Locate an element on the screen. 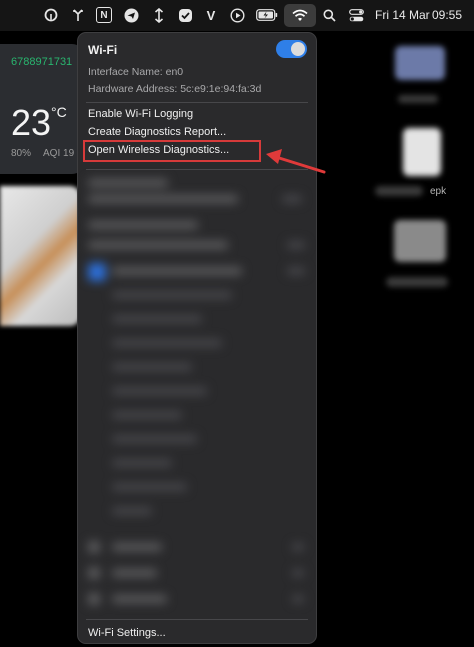 The width and height of the screenshot is (474, 647). wifi-toggle is located at coordinates (291, 49).